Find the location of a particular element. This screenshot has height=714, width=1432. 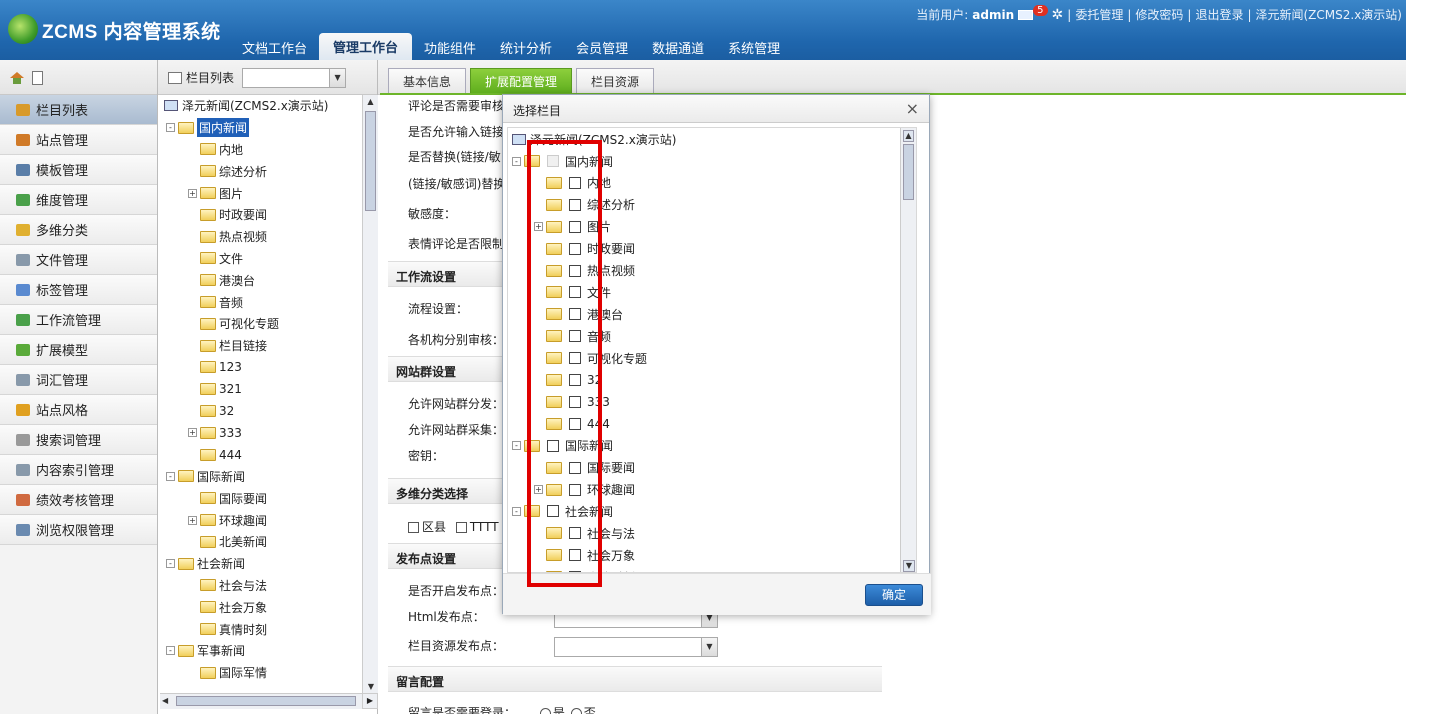

tree-node: 社会与法 is located at coordinates (268, 586).